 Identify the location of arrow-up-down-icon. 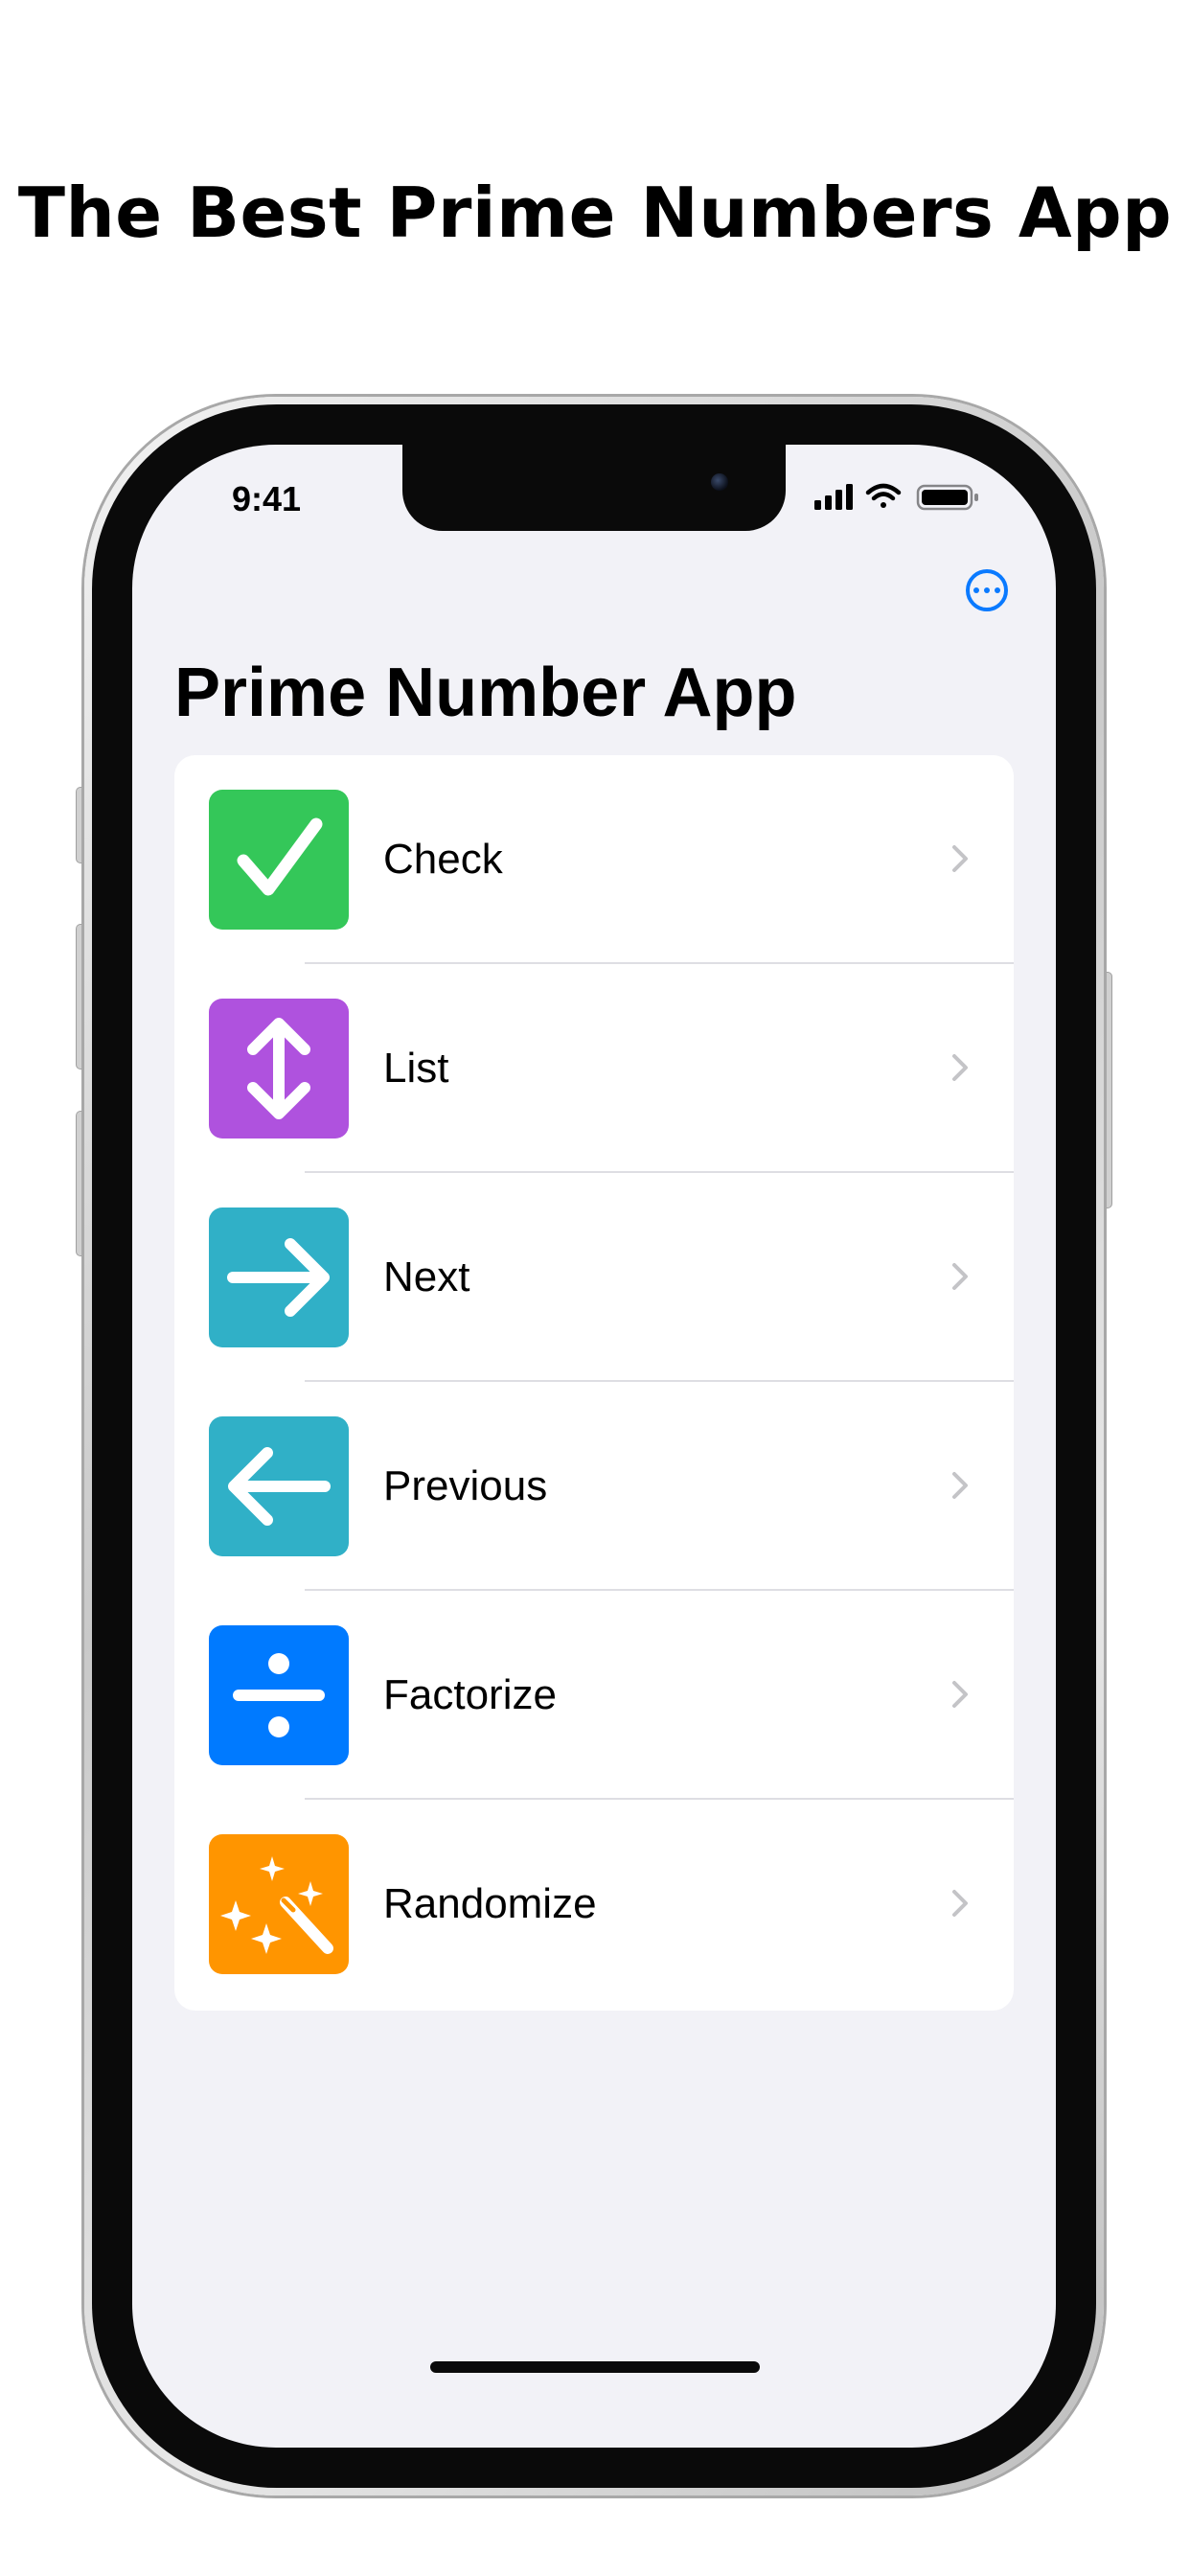
(279, 1068).